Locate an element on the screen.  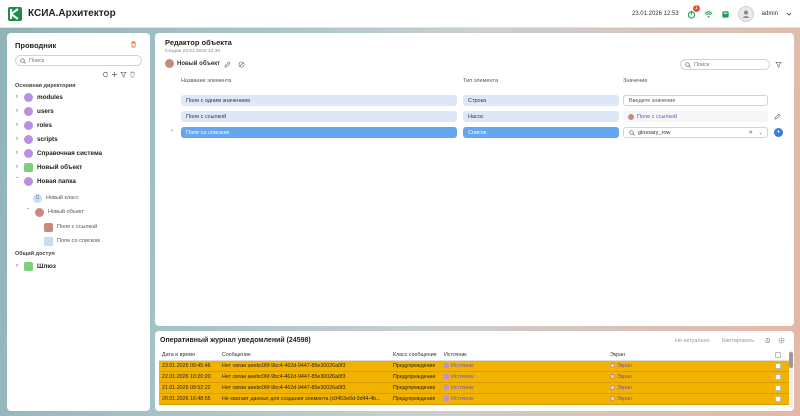
explorer-search-input: Поиск is located at coordinates (78, 60).